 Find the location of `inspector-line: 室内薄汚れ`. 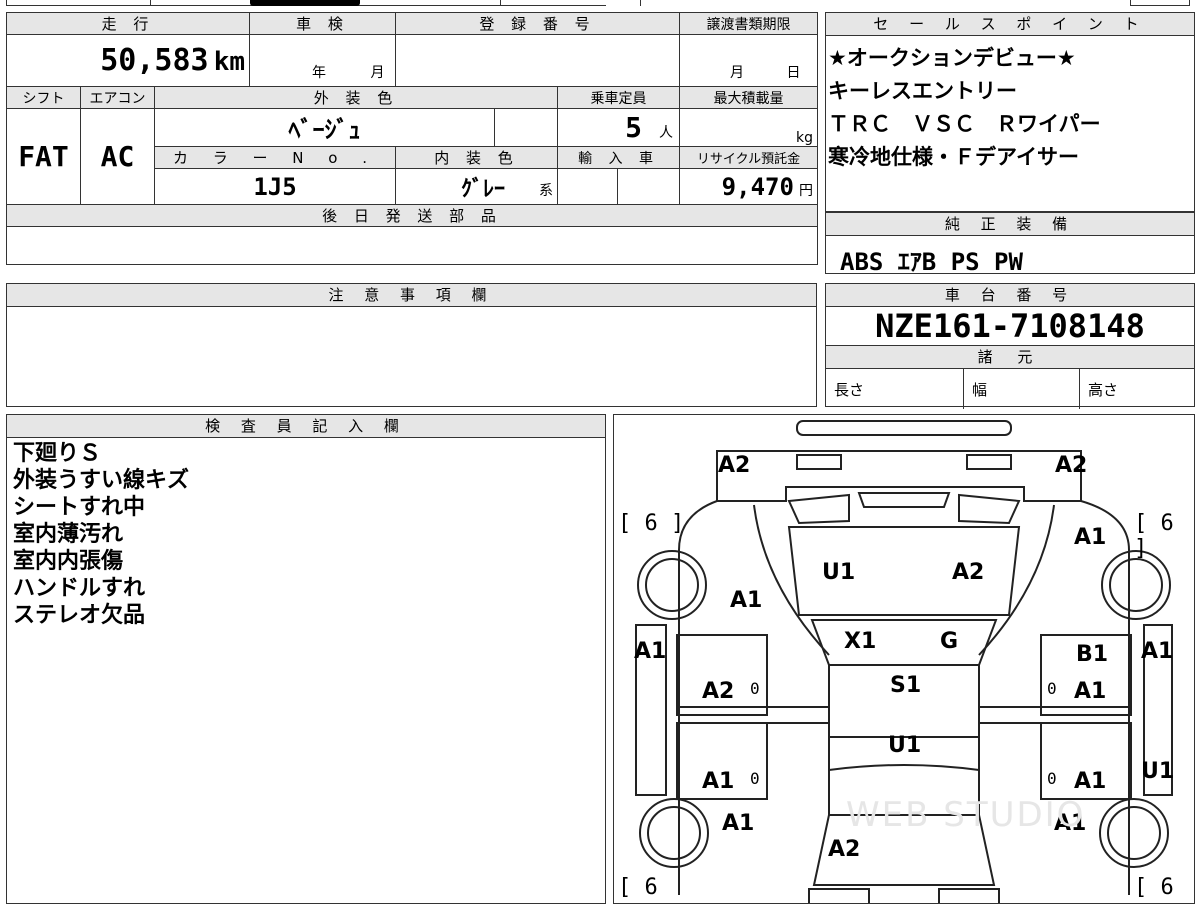

inspector-line: 室内薄汚れ is located at coordinates (68, 534).